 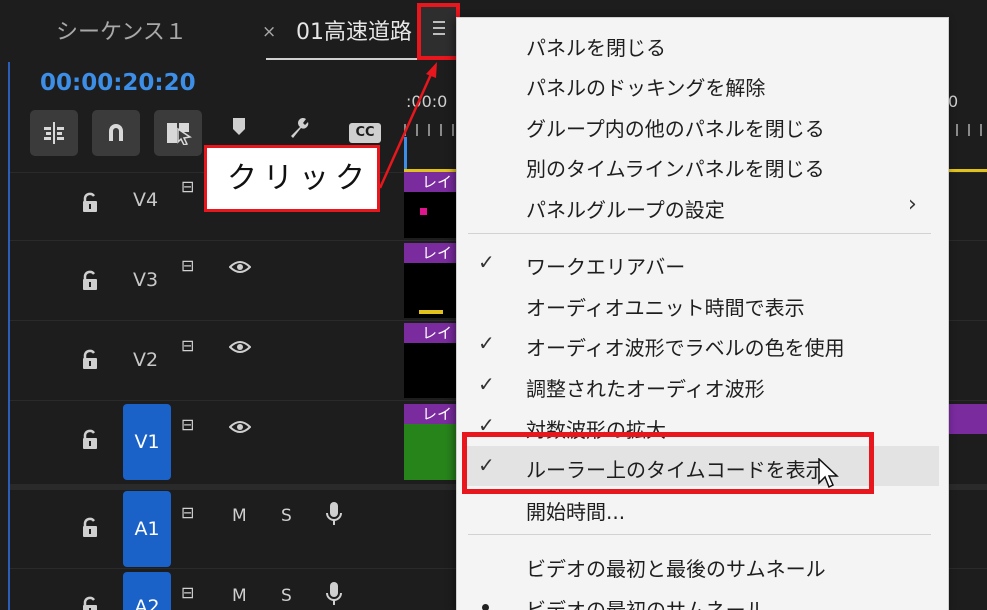 What do you see at coordinates (427, 101) in the screenshot?
I see `ruler-timecode-left: :00:0` at bounding box center [427, 101].